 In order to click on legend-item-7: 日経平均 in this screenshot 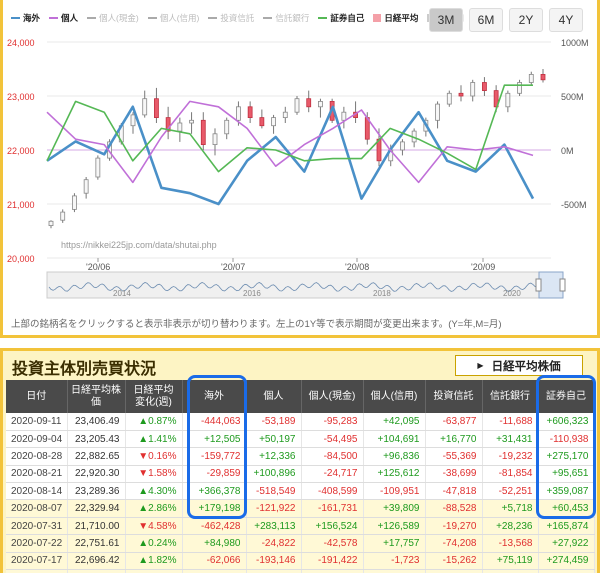, I will do `click(395, 18)`.